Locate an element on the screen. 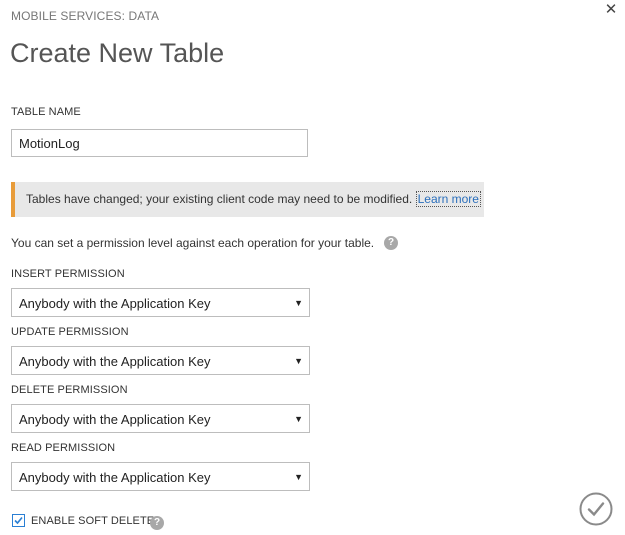 Image resolution: width=625 pixels, height=535 pixels. read-permission-select: Anybody with the Application Key ▼ is located at coordinates (160, 476).